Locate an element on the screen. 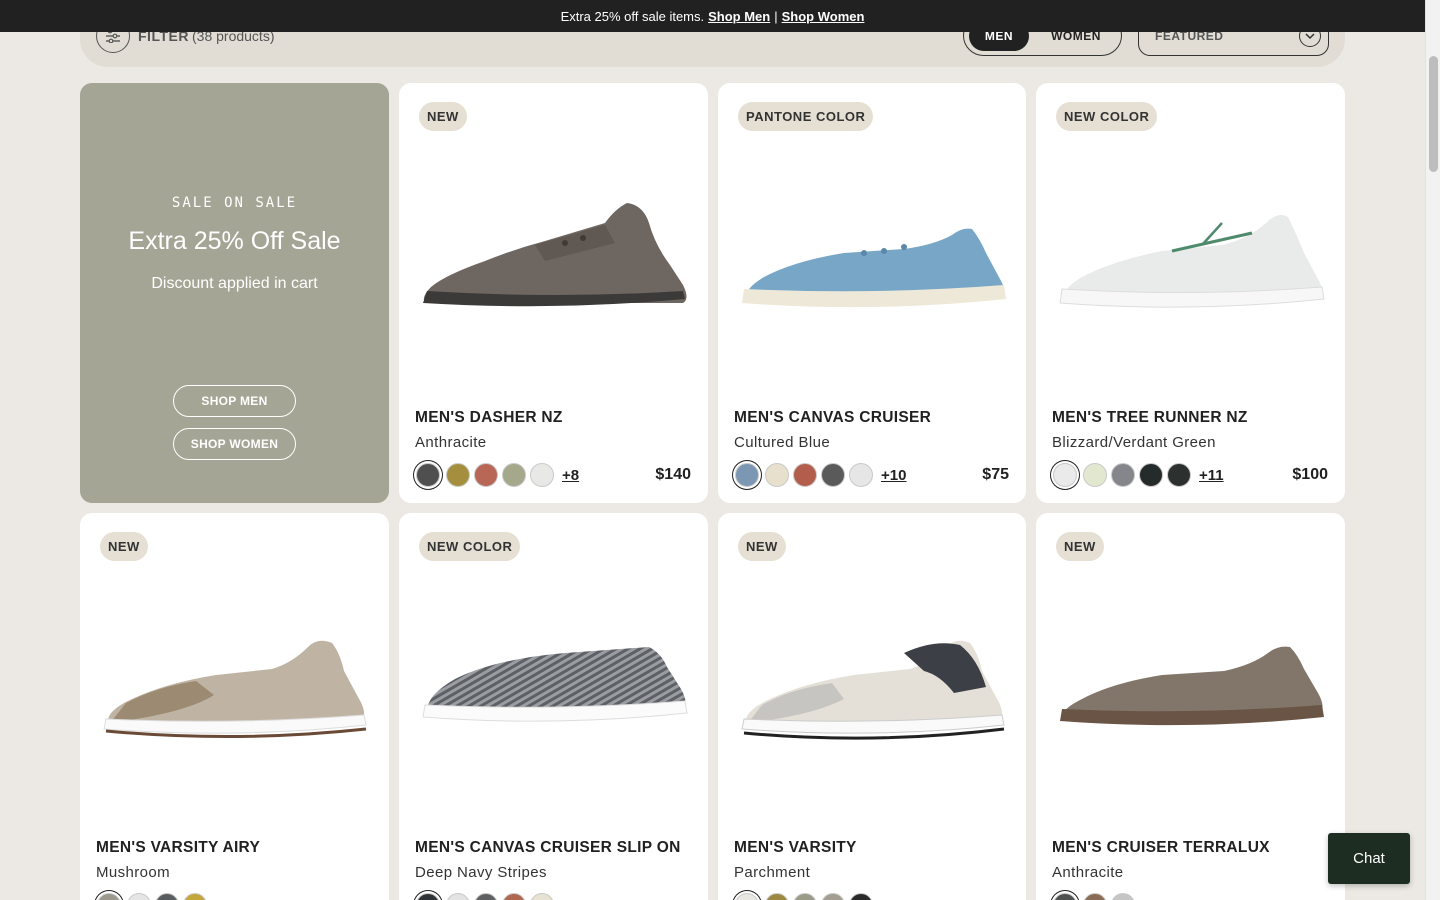 The width and height of the screenshot is (1440, 900). product-name: MEN'S CANVAS CRUISER is located at coordinates (832, 418).